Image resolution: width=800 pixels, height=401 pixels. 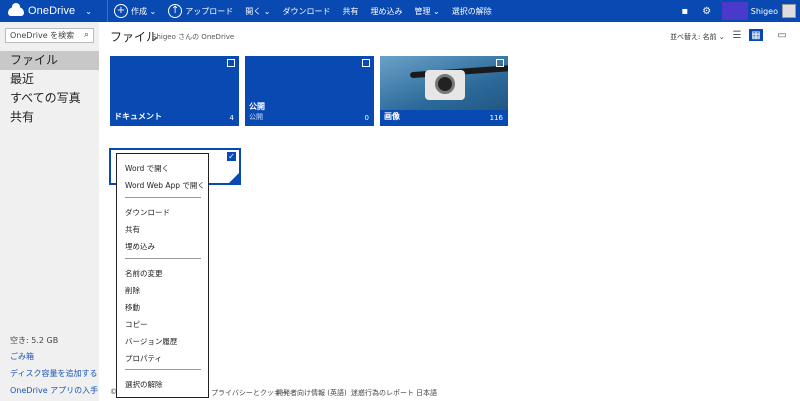 What do you see at coordinates (426, 393) in the screenshot?
I see `footer-link-language: 日本語` at bounding box center [426, 393].